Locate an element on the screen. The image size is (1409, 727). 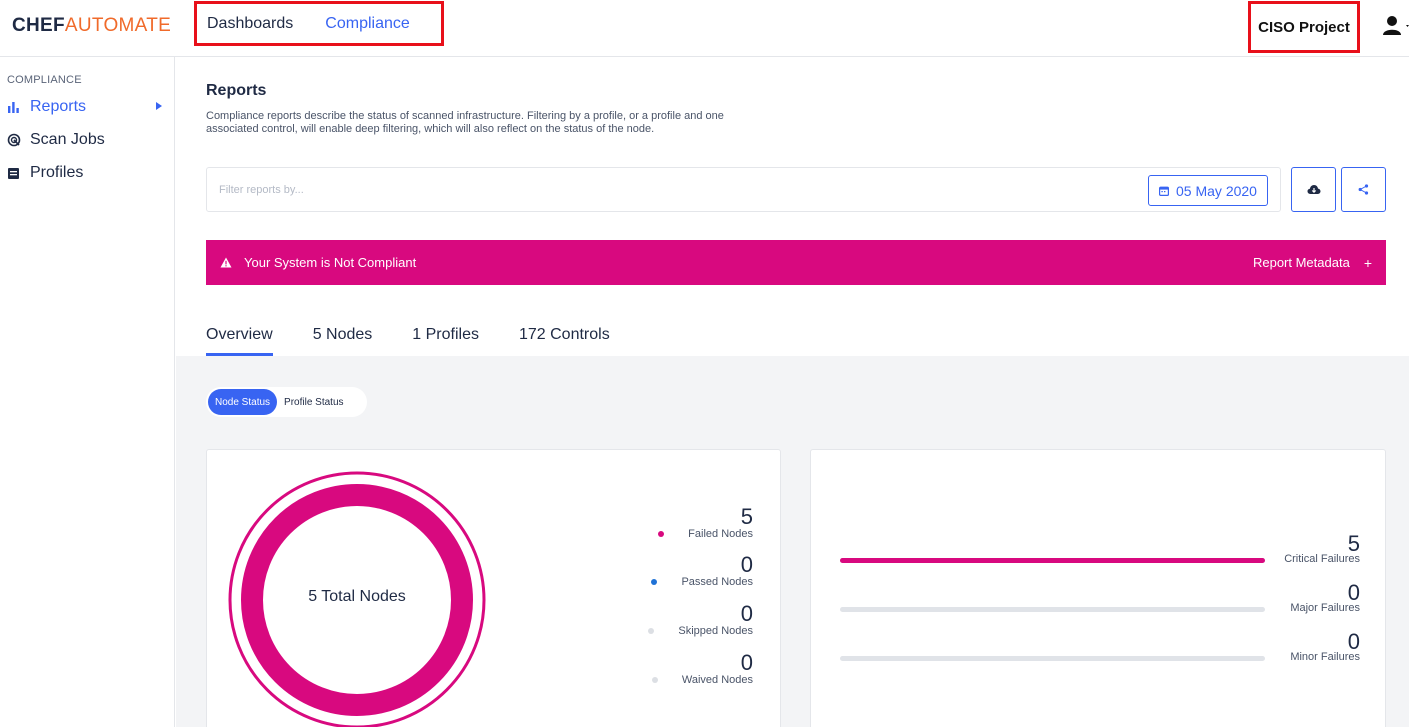
node-status-toggle: Node Status is located at coordinates (243, 402).